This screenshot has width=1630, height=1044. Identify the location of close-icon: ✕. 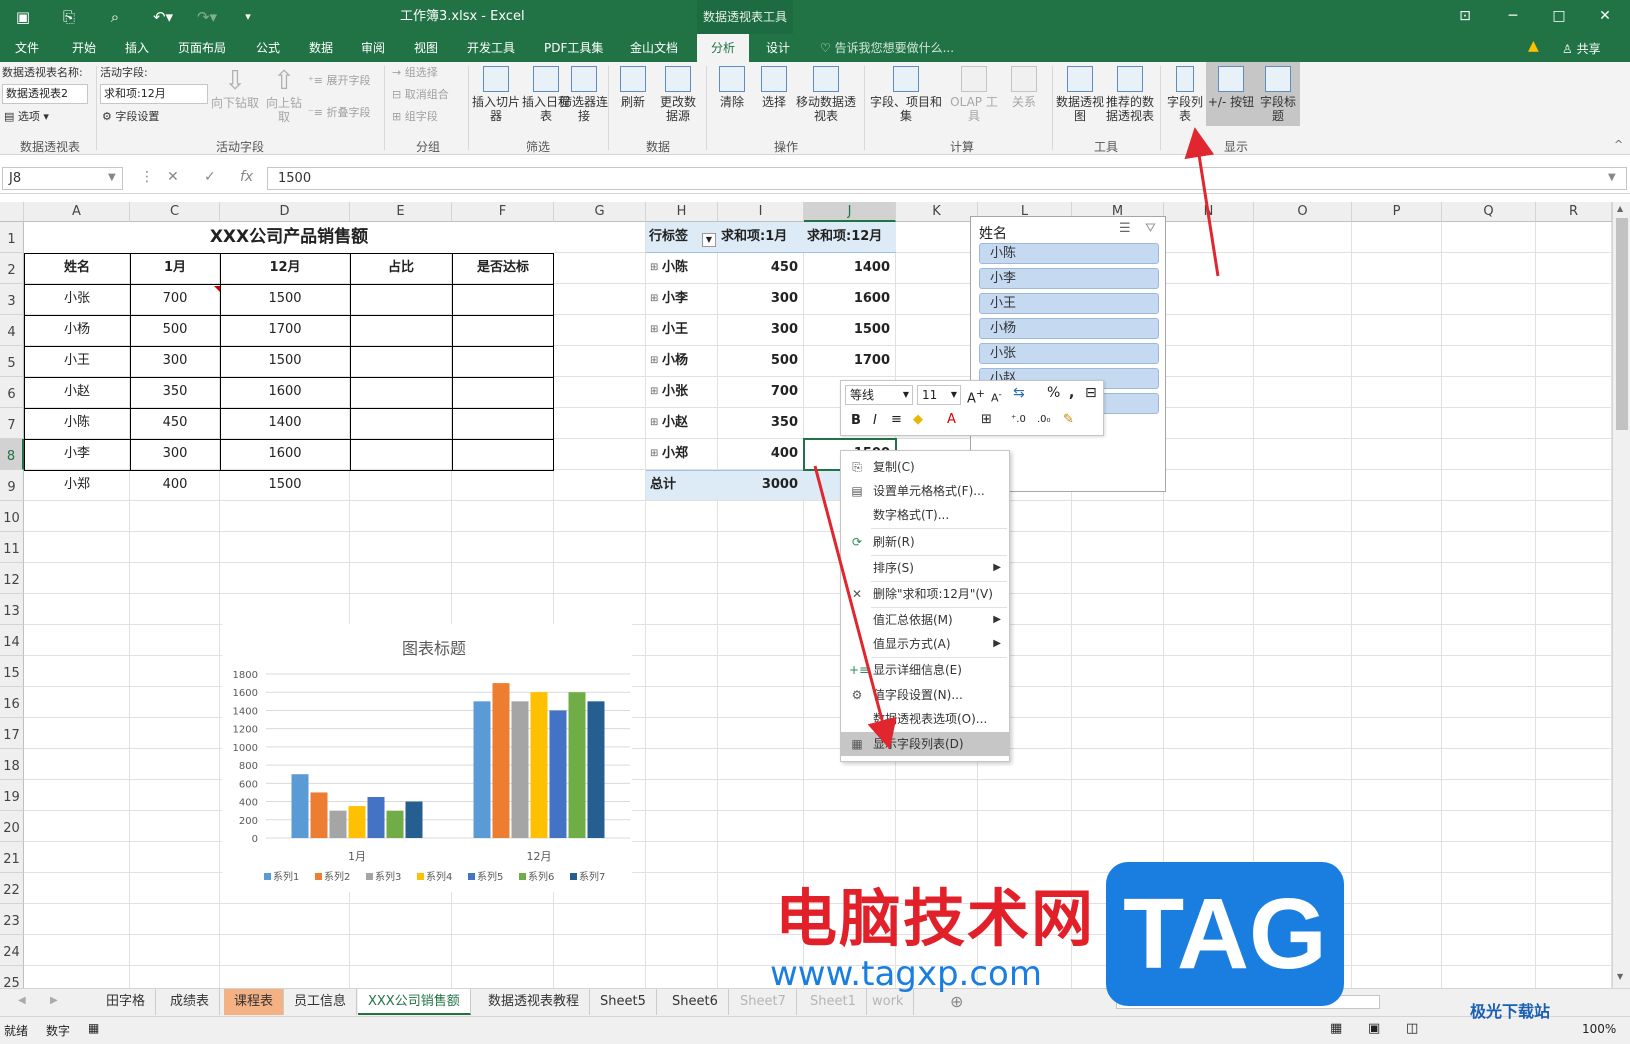
(1605, 16).